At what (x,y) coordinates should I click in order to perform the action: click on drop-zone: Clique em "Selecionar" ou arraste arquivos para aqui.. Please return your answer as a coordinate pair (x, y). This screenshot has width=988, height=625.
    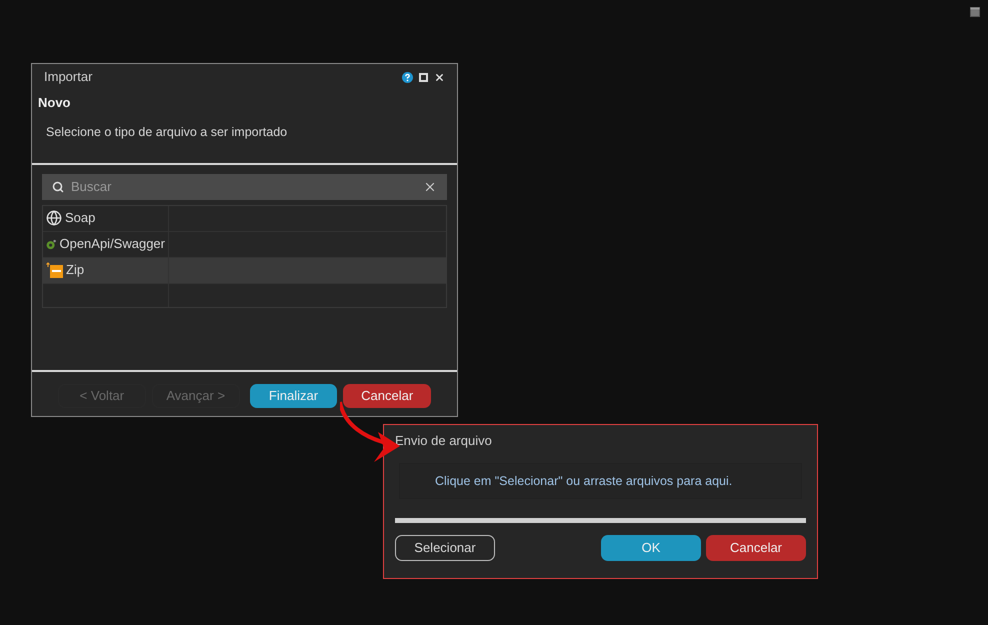
    Looking at the image, I should click on (600, 481).